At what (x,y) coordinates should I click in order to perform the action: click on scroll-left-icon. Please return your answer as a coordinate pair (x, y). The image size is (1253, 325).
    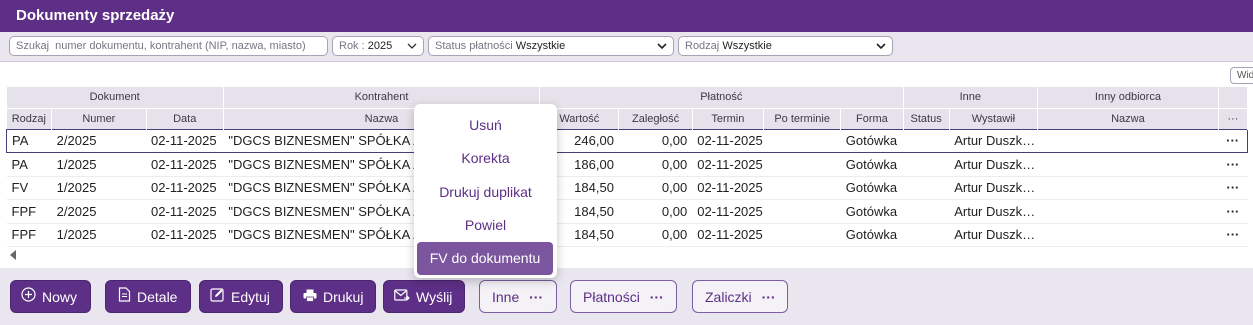
    Looking at the image, I should click on (13, 256).